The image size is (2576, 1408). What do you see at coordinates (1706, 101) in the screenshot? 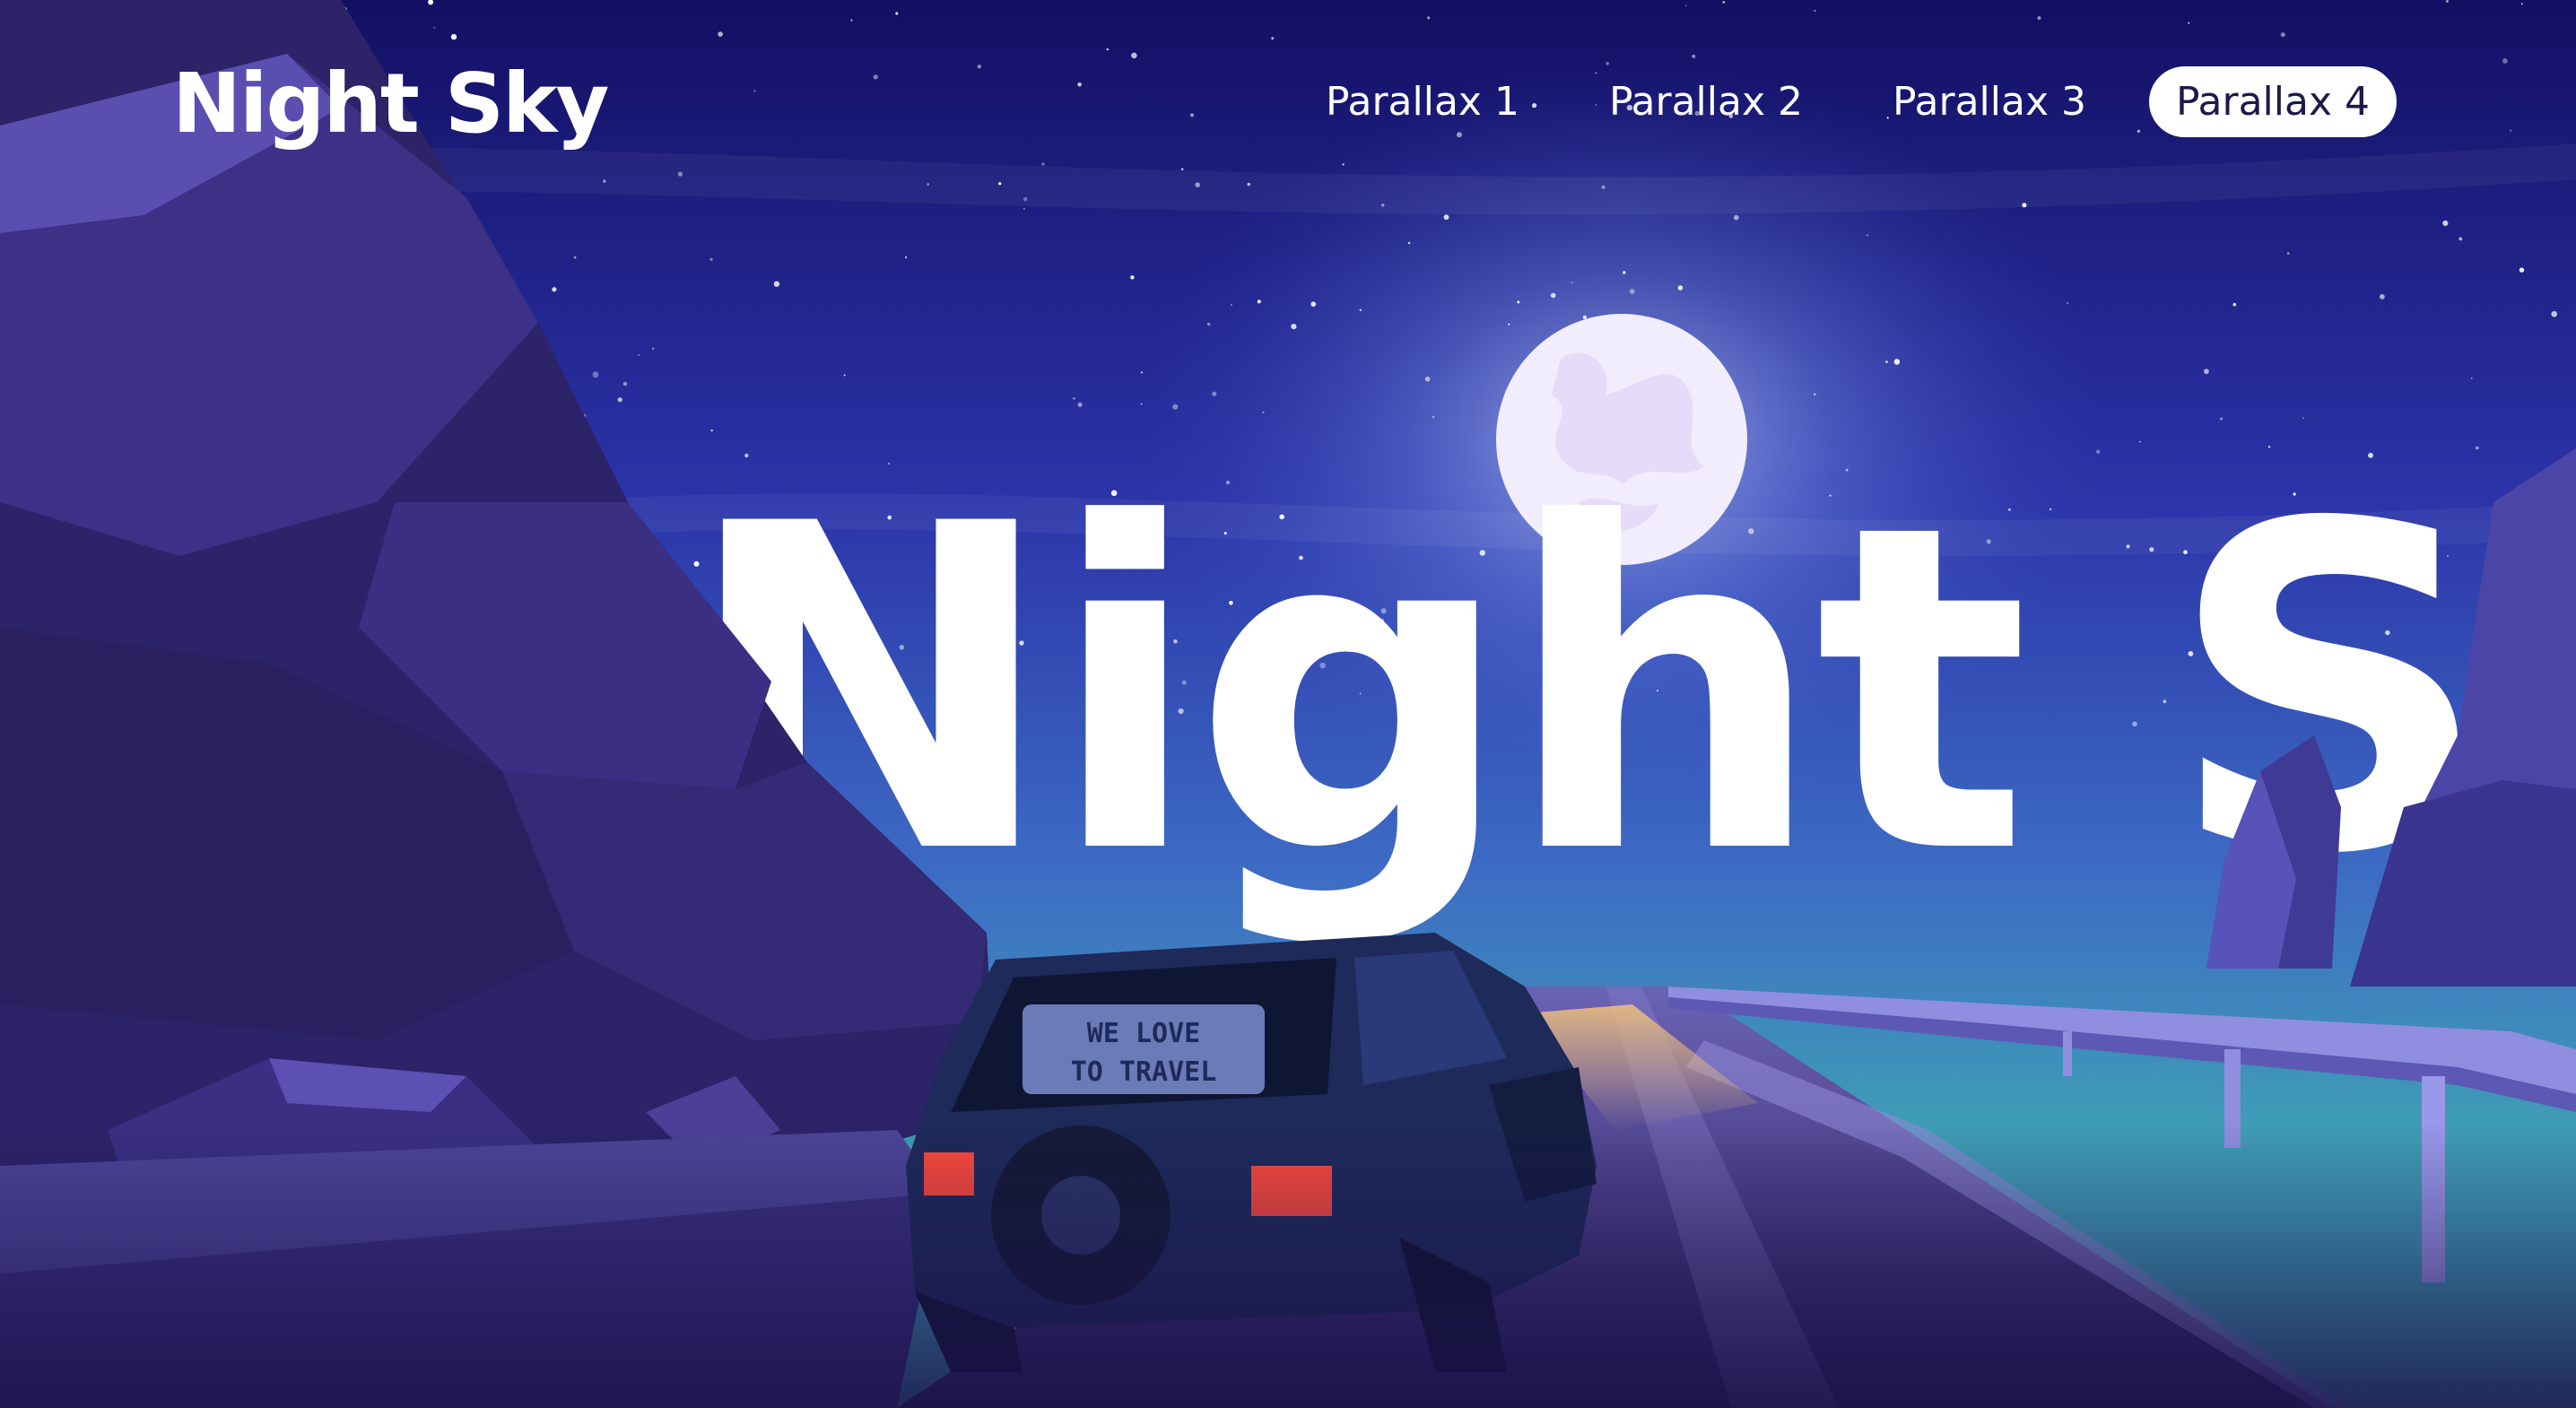
I see `nav-item-parallax-2: Parallax 2` at bounding box center [1706, 101].